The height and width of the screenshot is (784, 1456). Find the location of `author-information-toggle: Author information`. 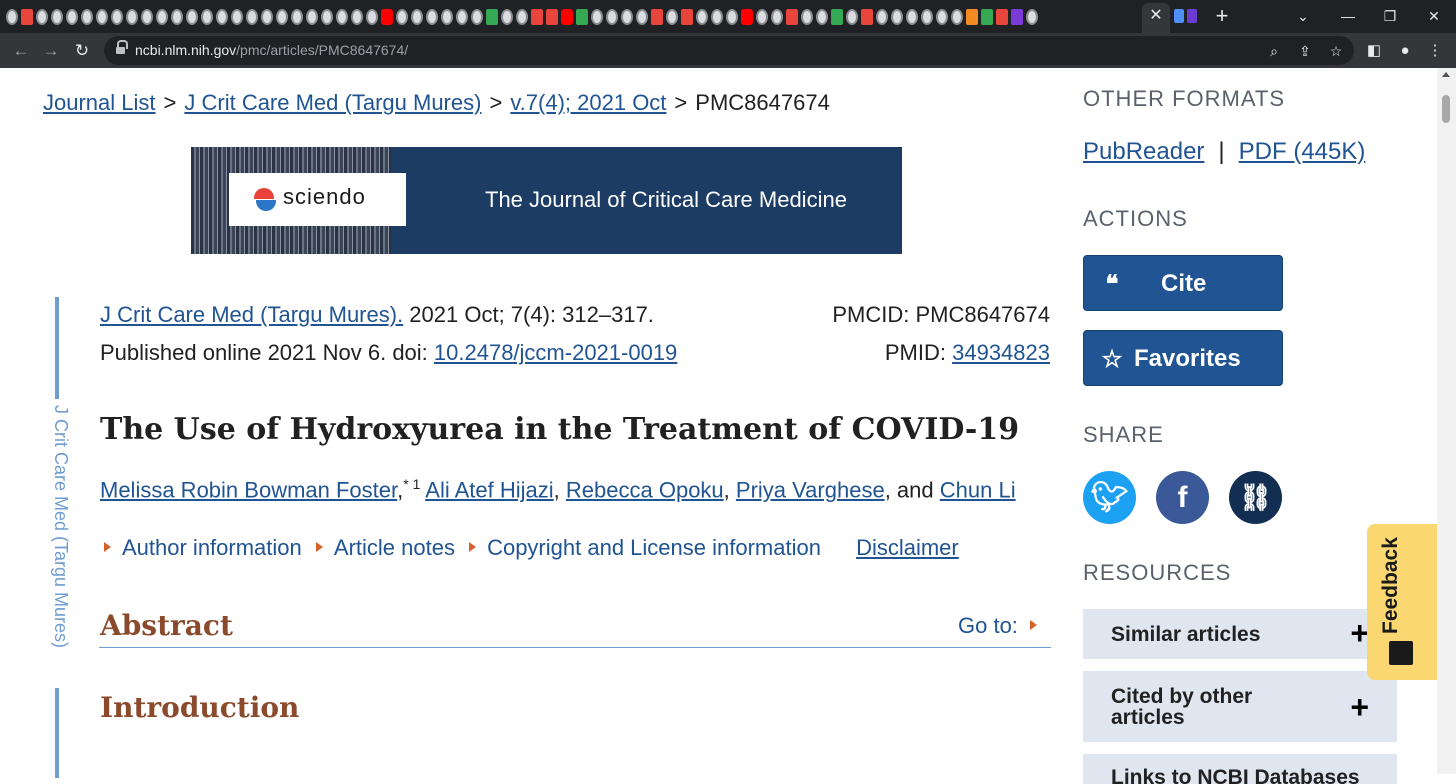

author-information-toggle: Author information is located at coordinates (212, 547).